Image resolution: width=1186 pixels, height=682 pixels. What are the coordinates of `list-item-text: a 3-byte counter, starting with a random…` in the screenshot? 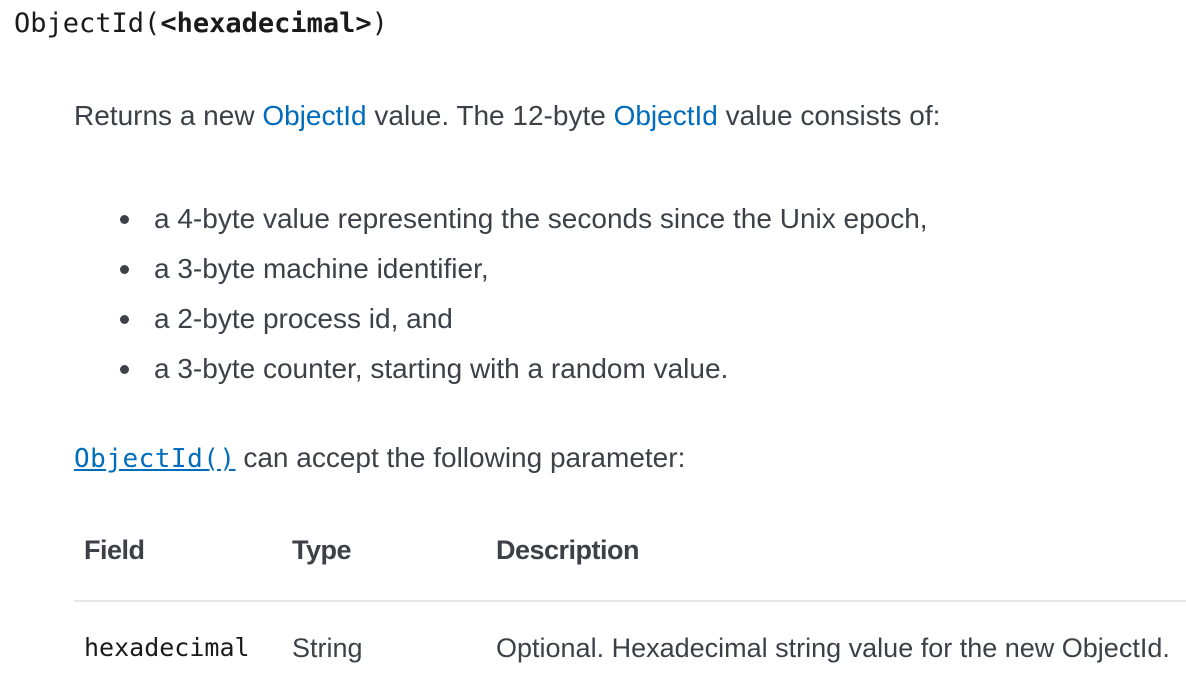 It's located at (441, 368).